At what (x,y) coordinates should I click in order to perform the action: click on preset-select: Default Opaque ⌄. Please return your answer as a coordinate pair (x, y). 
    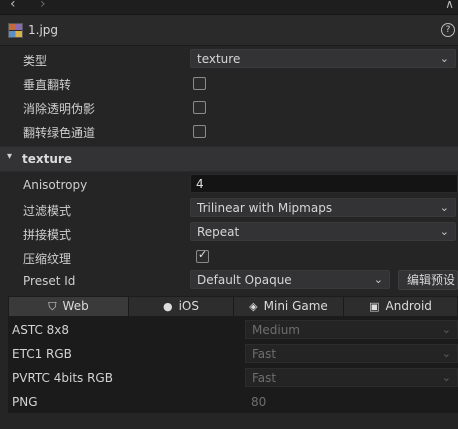
    Looking at the image, I should click on (290, 279).